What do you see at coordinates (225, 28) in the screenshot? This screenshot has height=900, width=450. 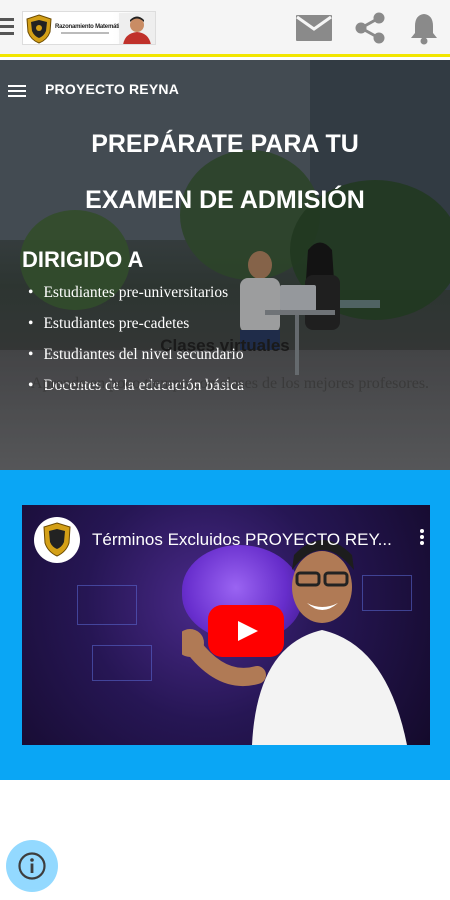 I see `top-app-bar: Razonamiento Matemático` at bounding box center [225, 28].